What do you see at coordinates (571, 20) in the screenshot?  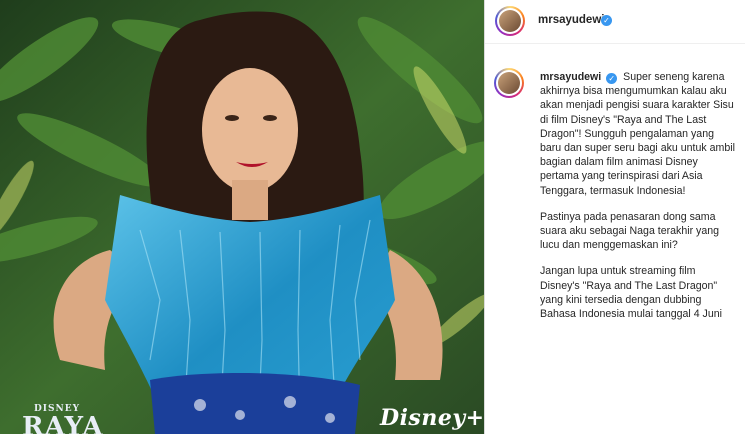 I see `header-username: mrsayudewi` at bounding box center [571, 20].